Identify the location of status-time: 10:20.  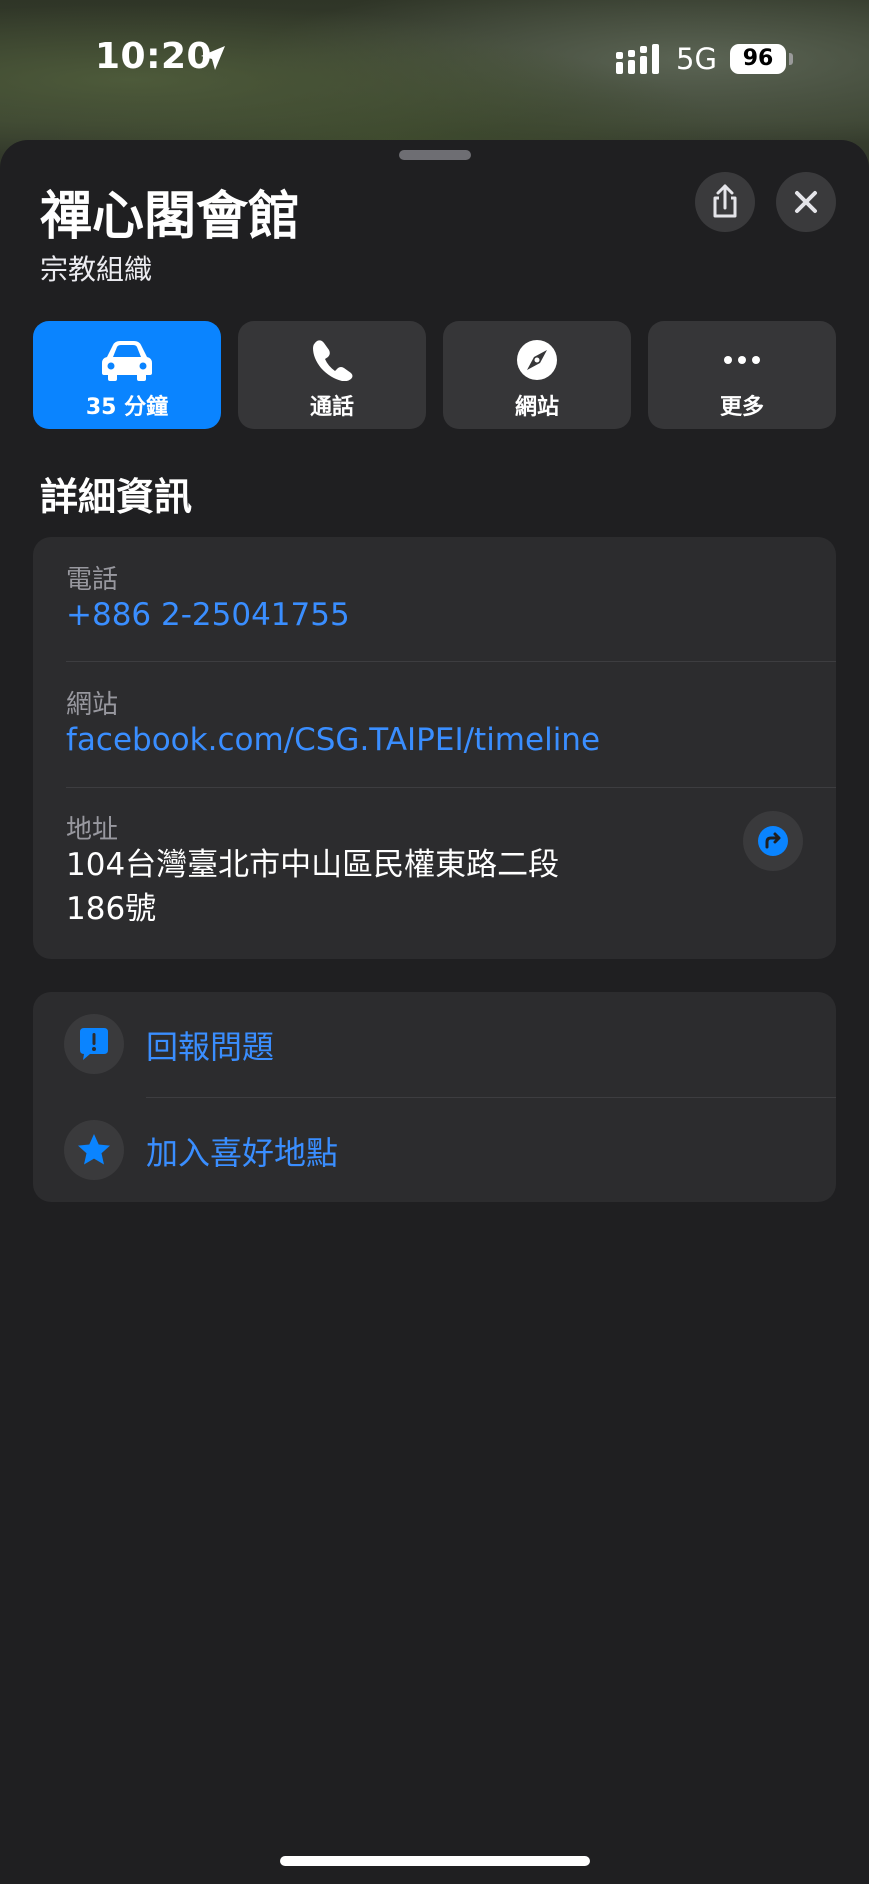
(154, 56).